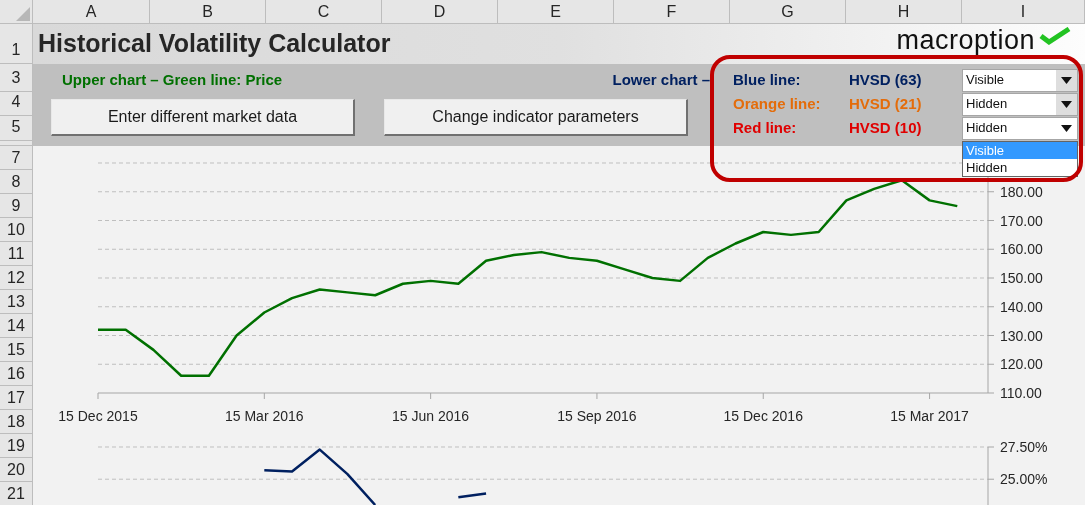 This screenshot has height=505, width=1085. I want to click on column-header: I, so click(1023, 11).